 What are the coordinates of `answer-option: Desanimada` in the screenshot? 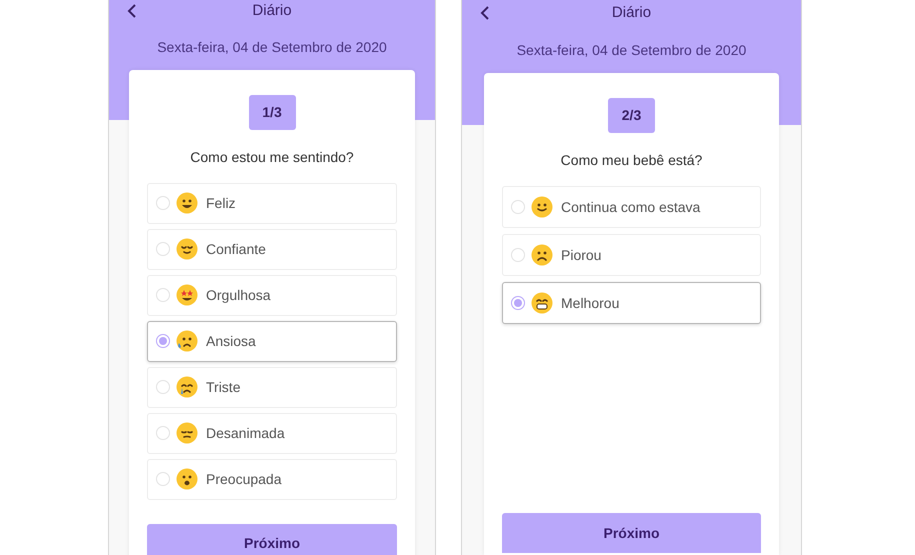 It's located at (272, 433).